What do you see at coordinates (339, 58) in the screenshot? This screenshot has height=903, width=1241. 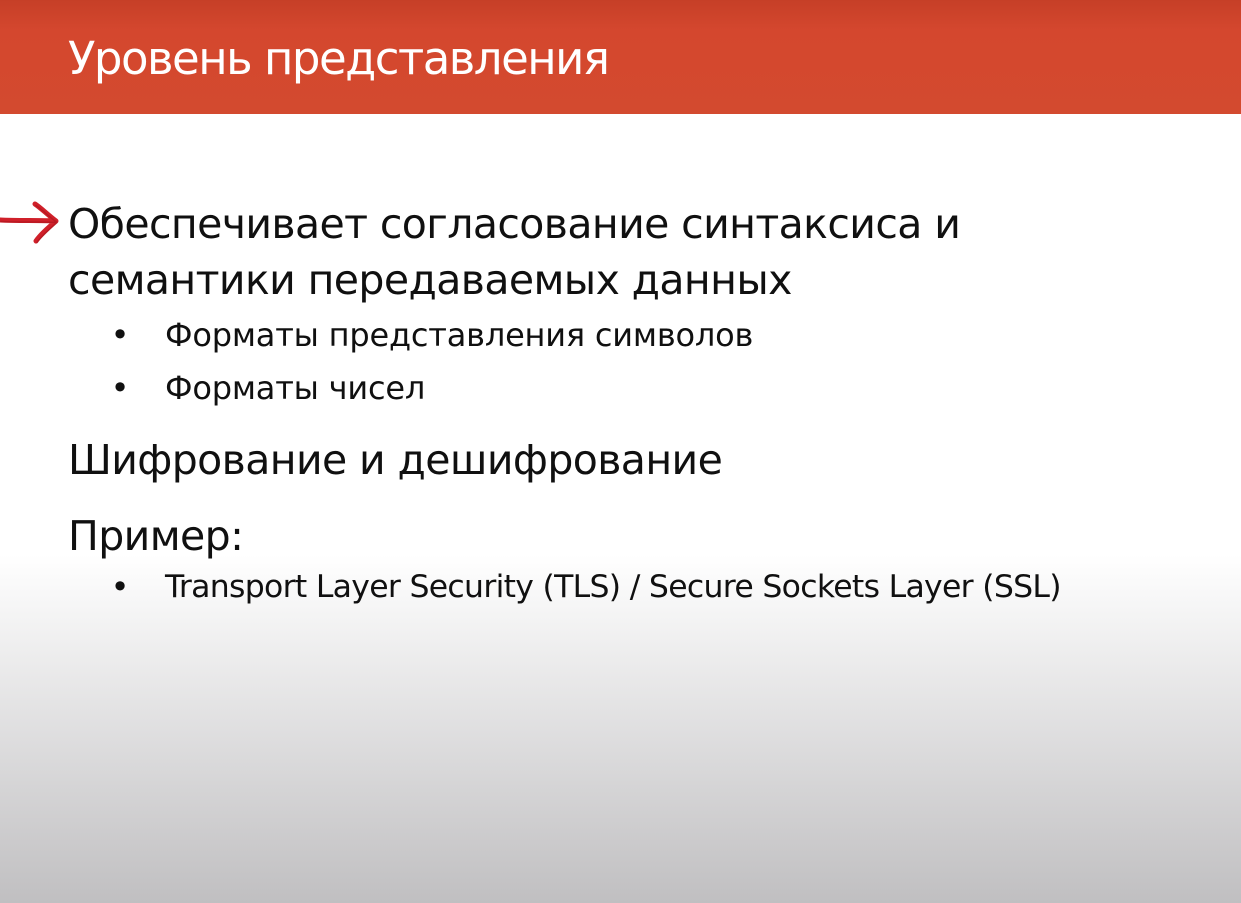 I see `slide-title: Уровень представления` at bounding box center [339, 58].